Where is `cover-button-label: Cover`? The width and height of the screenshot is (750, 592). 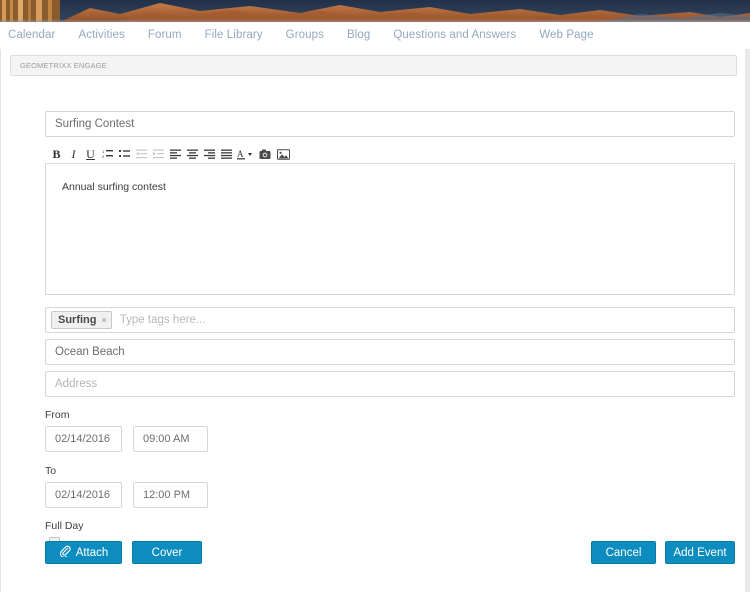 cover-button-label: Cover is located at coordinates (167, 552).